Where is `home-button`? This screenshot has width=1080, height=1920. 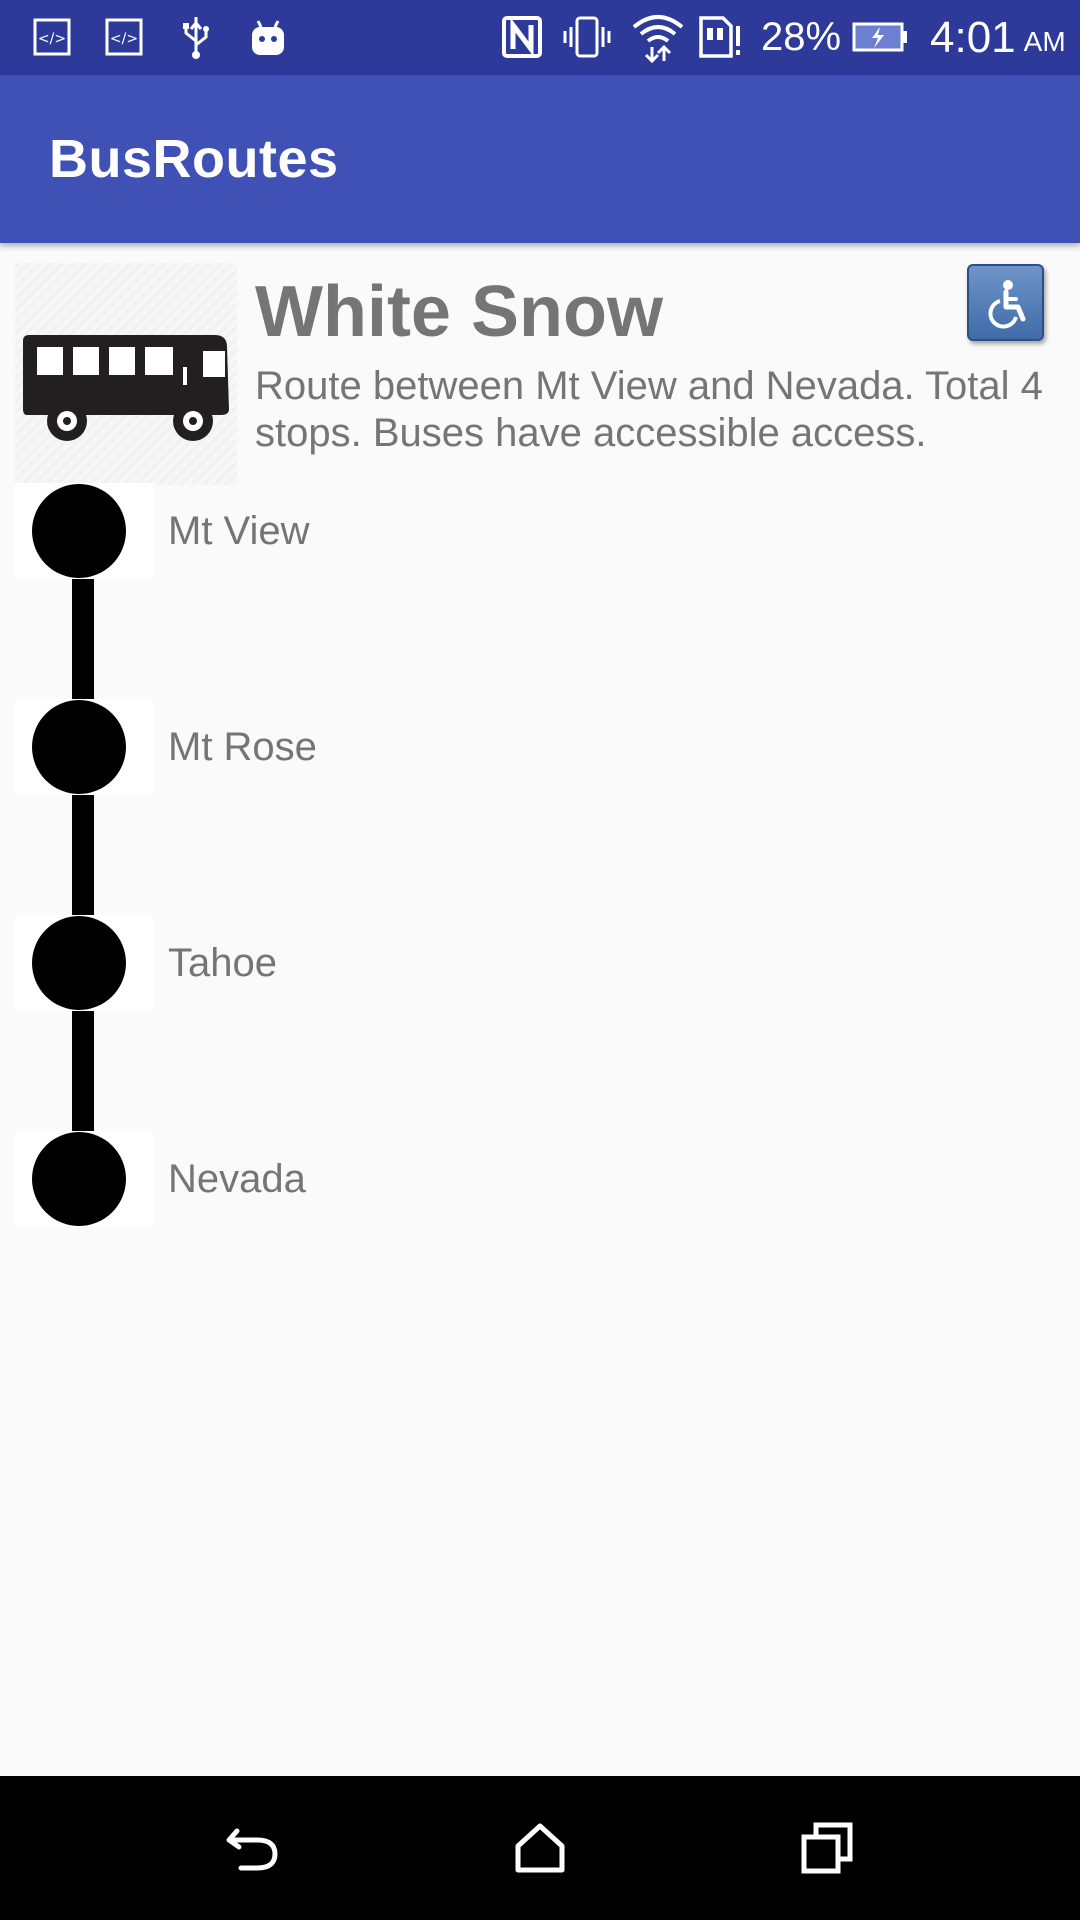
home-button is located at coordinates (540, 1848).